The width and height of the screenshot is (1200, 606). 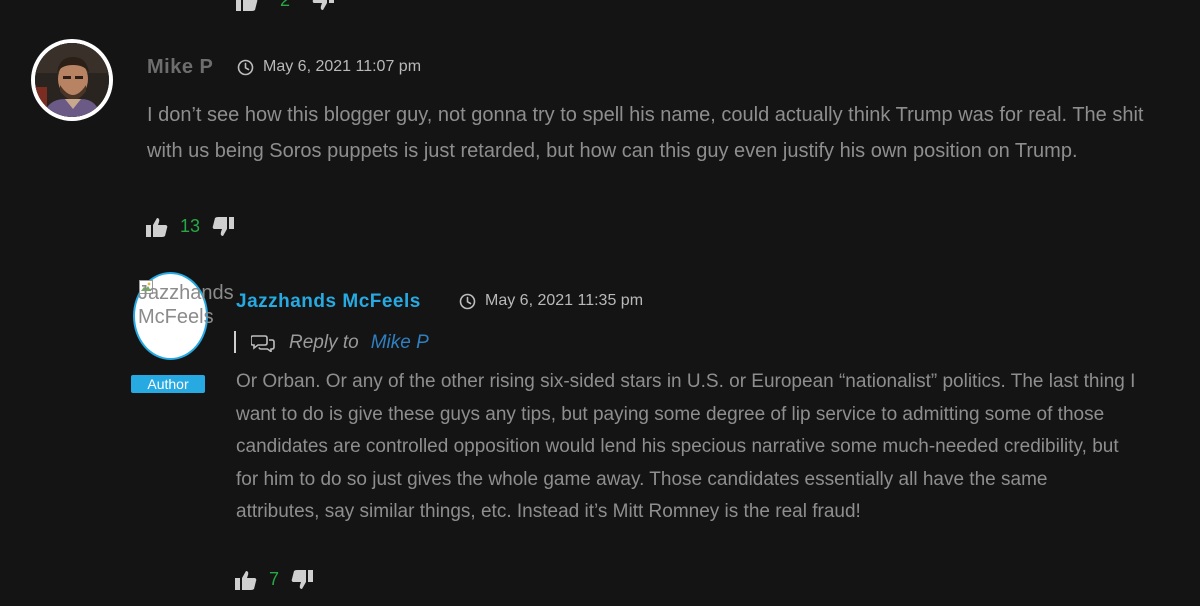 I want to click on vote-row: 7, so click(x=274, y=579).